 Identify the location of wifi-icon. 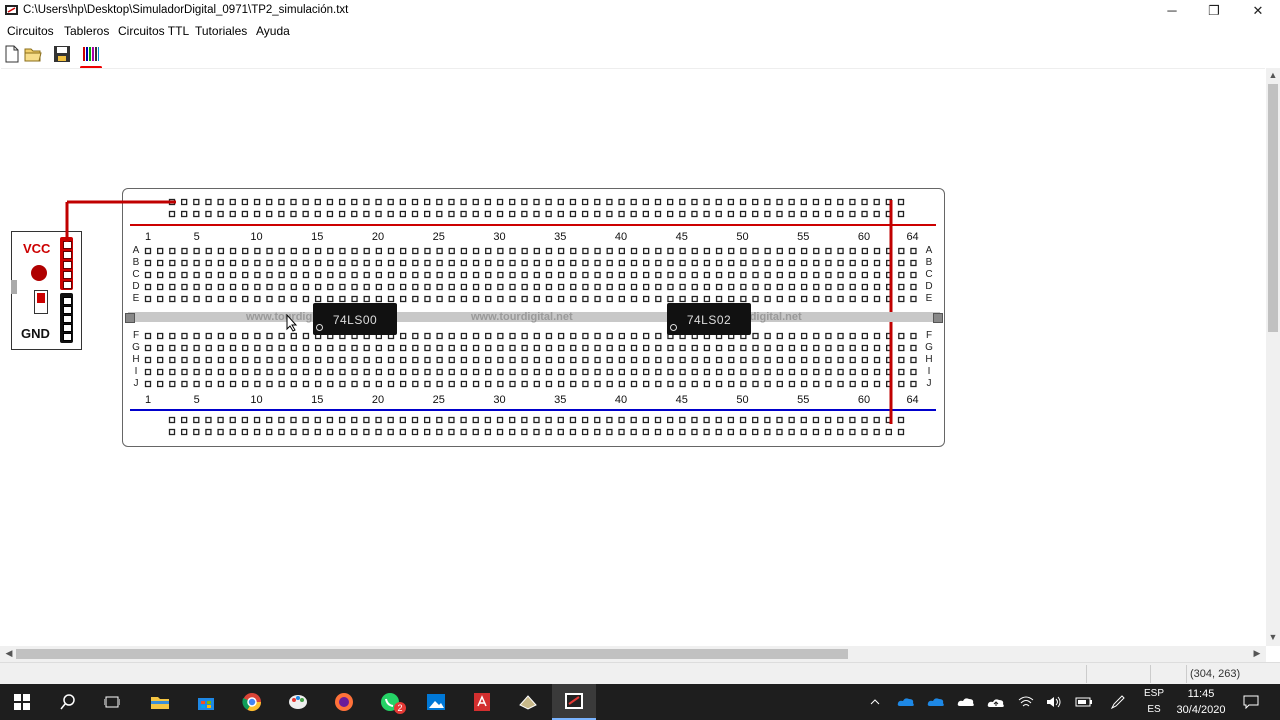
(1026, 701).